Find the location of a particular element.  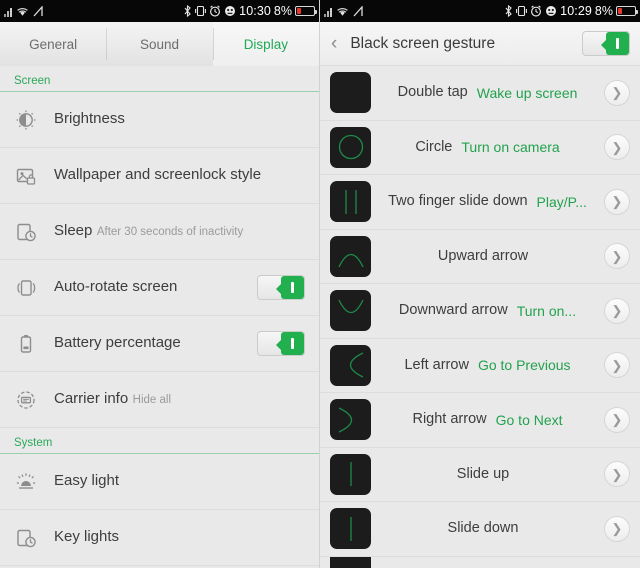

gesture-action: Wake up screen is located at coordinates (527, 92).